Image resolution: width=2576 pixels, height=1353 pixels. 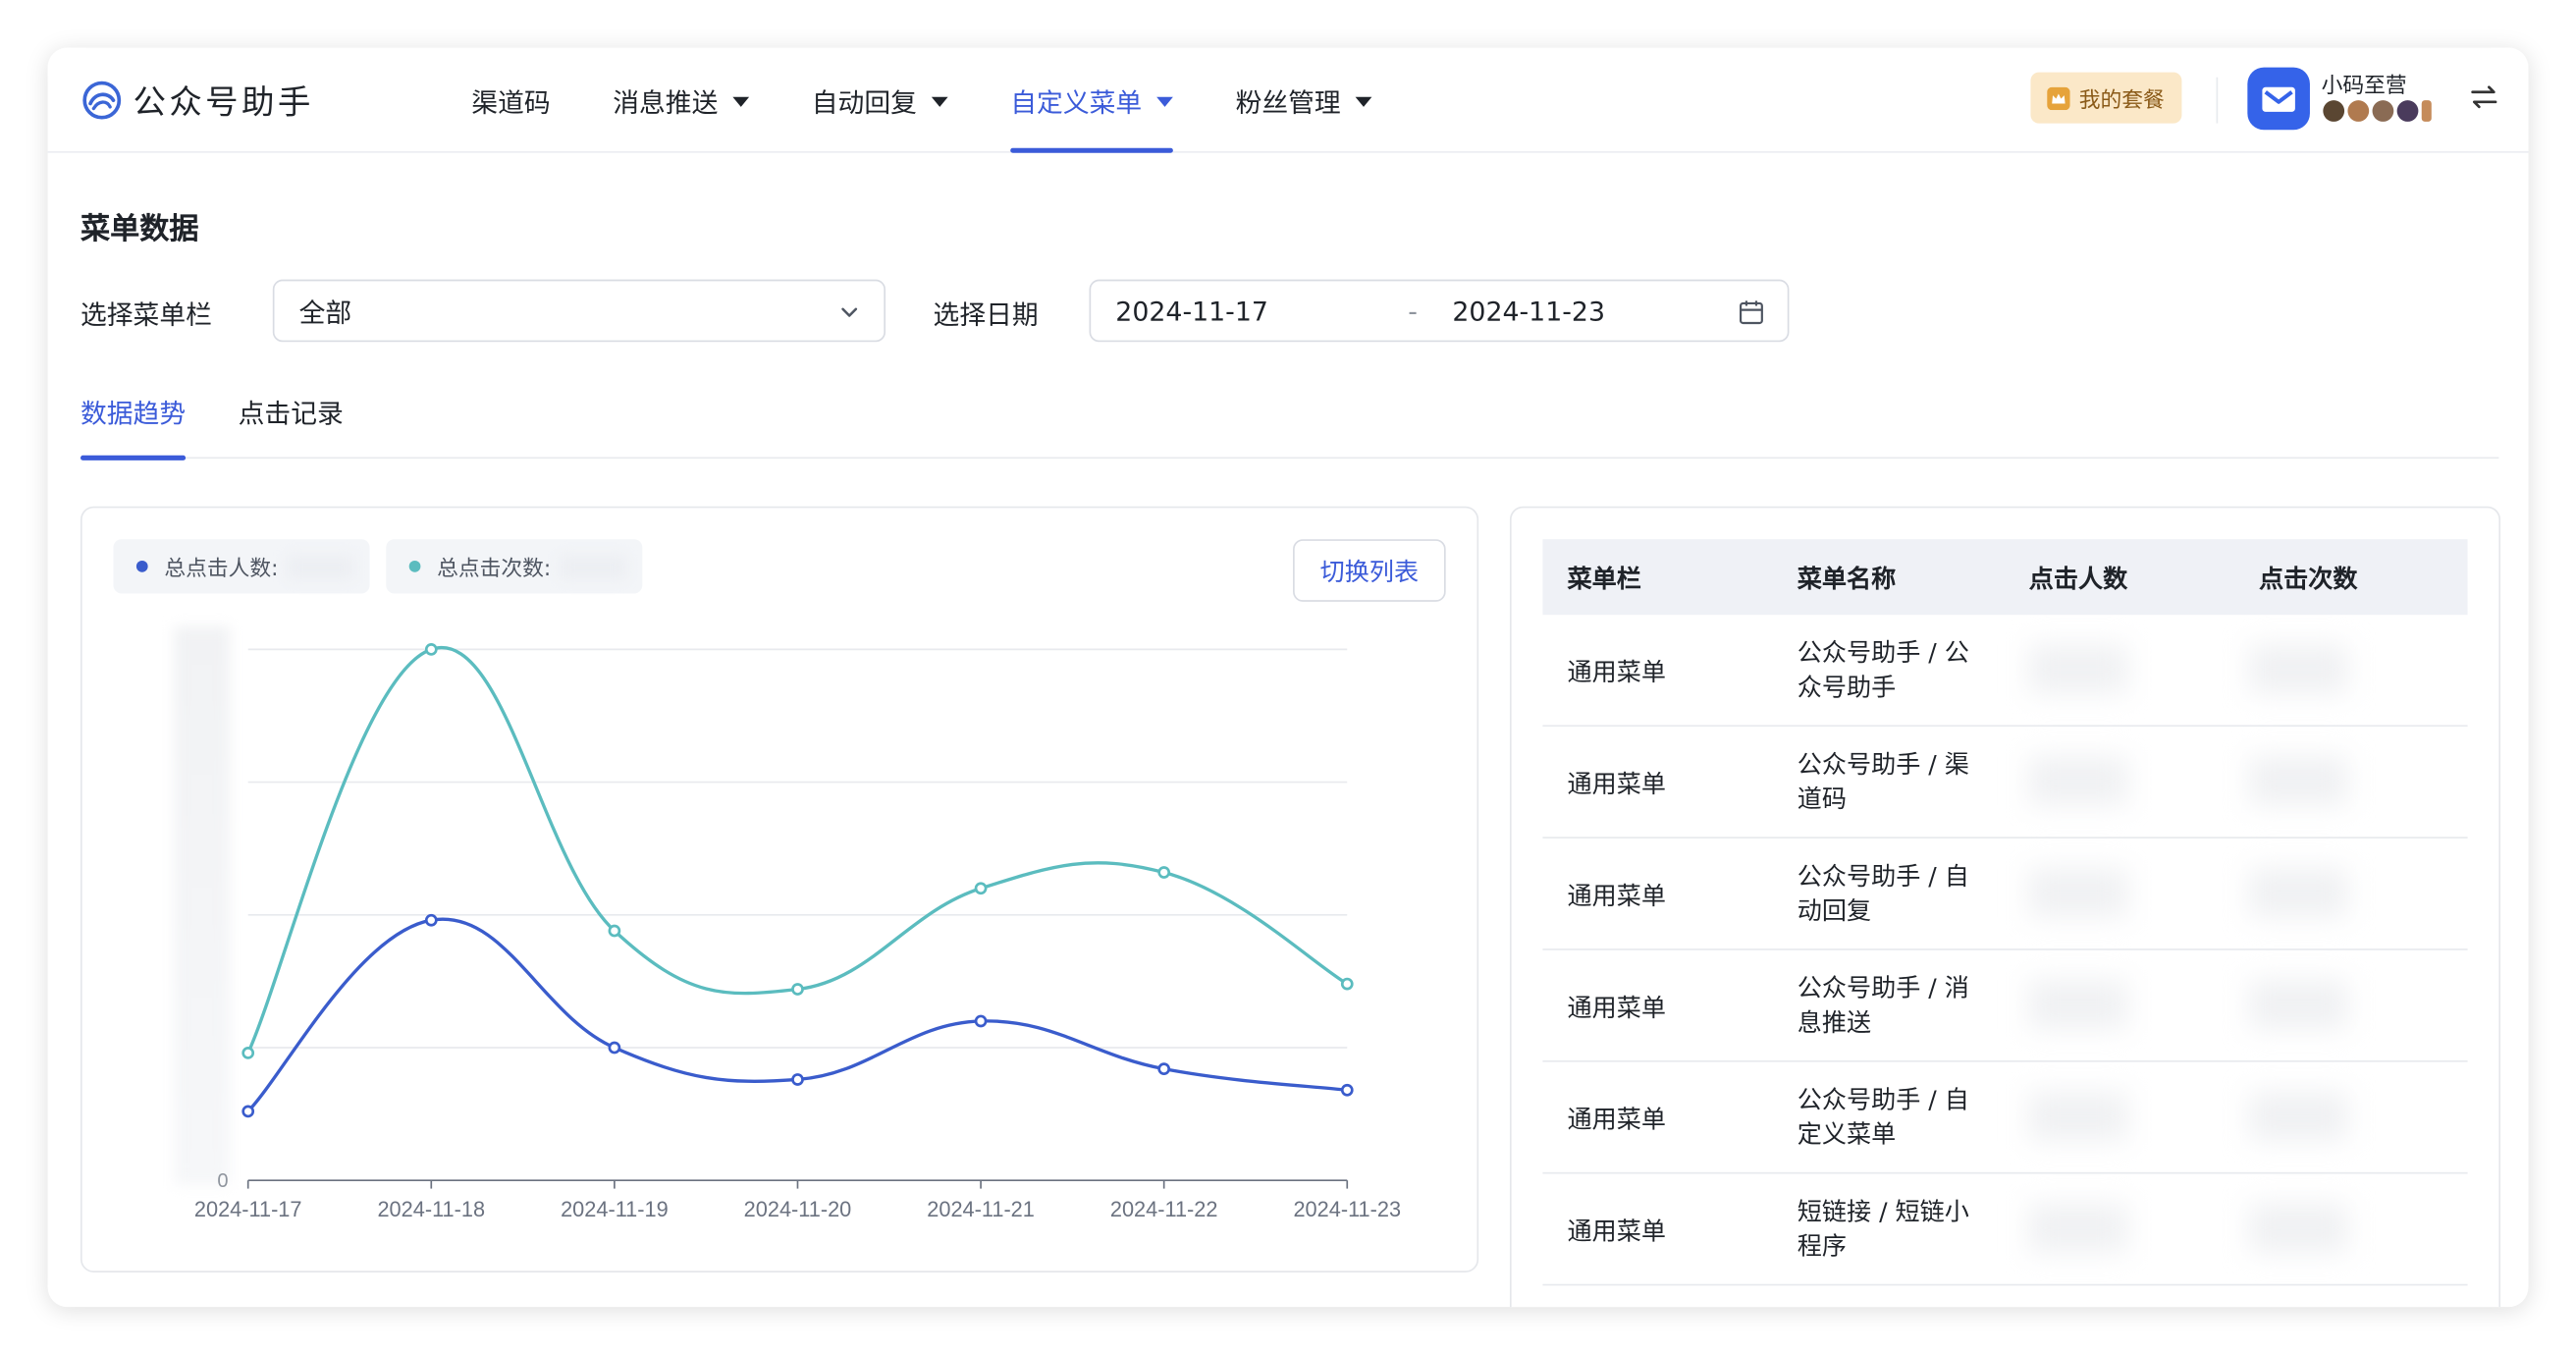 I want to click on mail-logo-icon, so click(x=2278, y=99).